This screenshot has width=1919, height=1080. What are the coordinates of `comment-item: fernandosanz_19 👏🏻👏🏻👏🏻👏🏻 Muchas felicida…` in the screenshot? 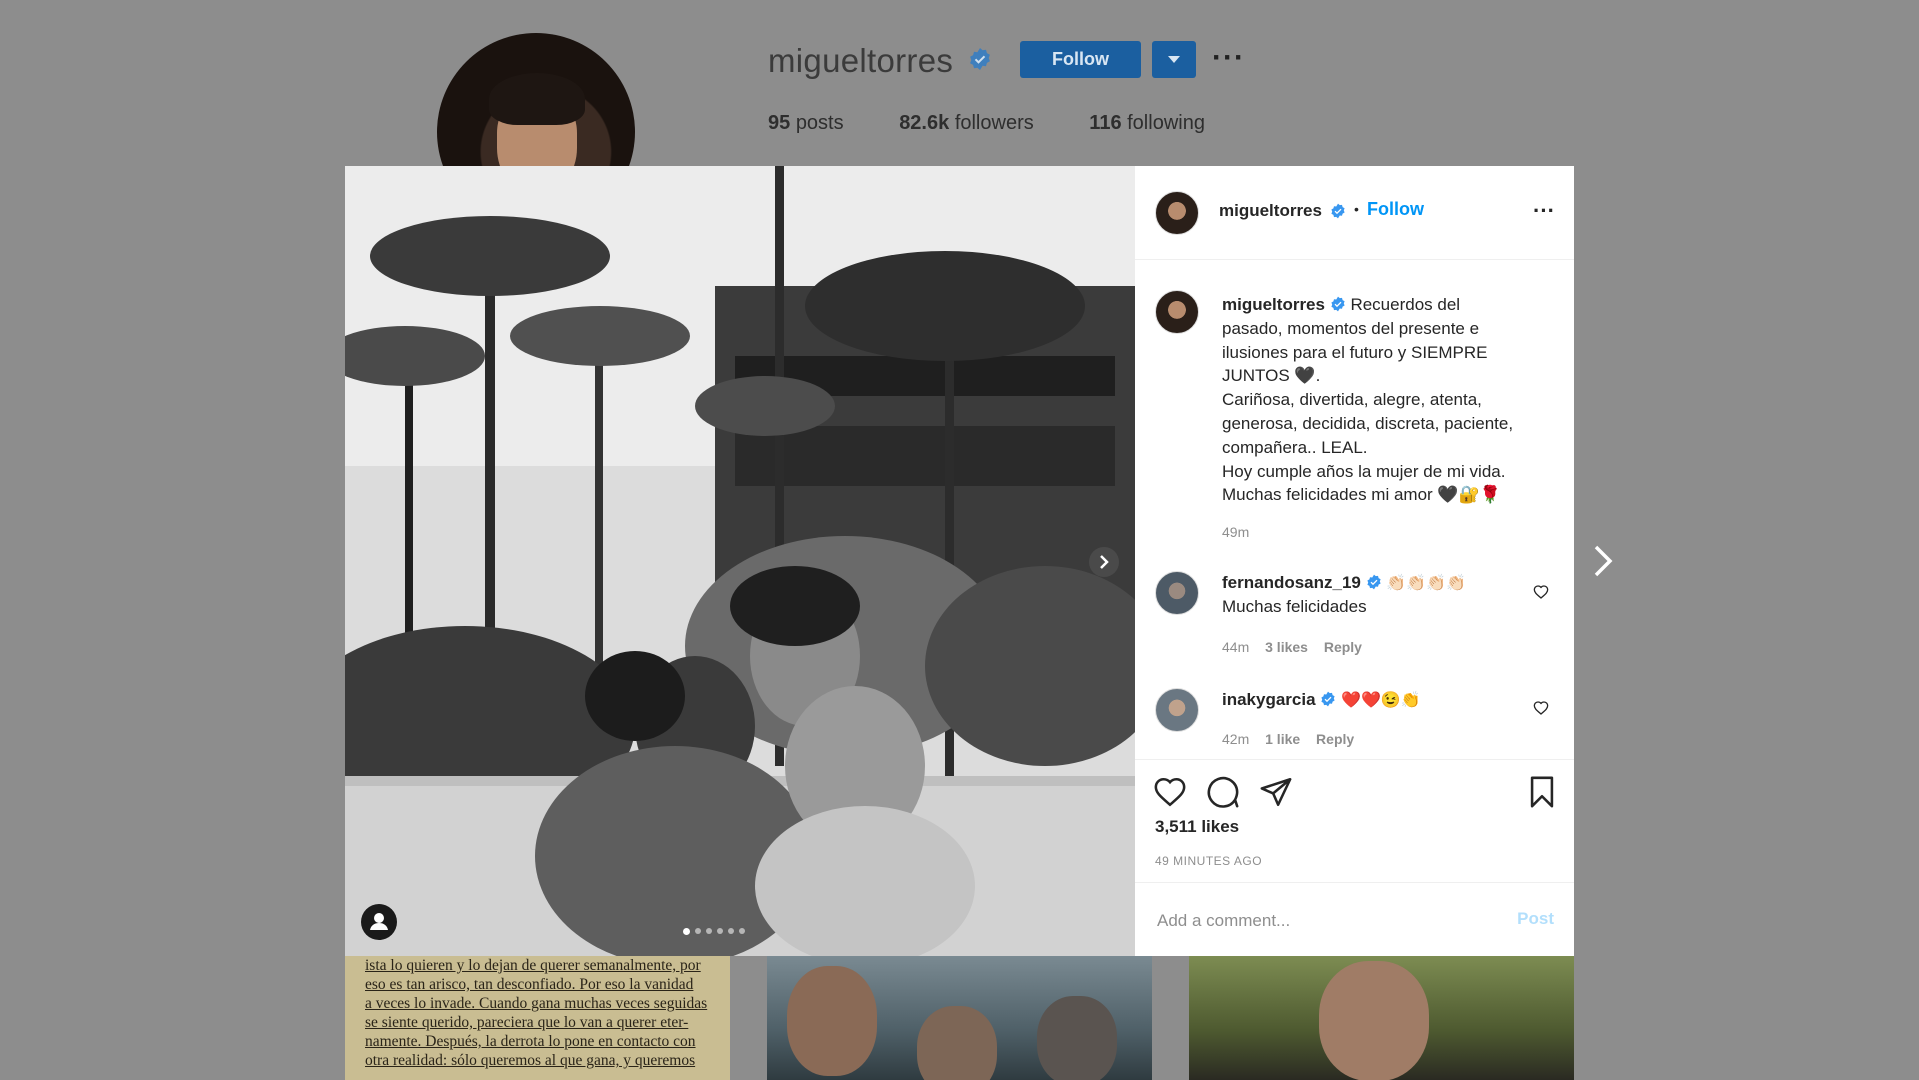 It's located at (1372, 594).